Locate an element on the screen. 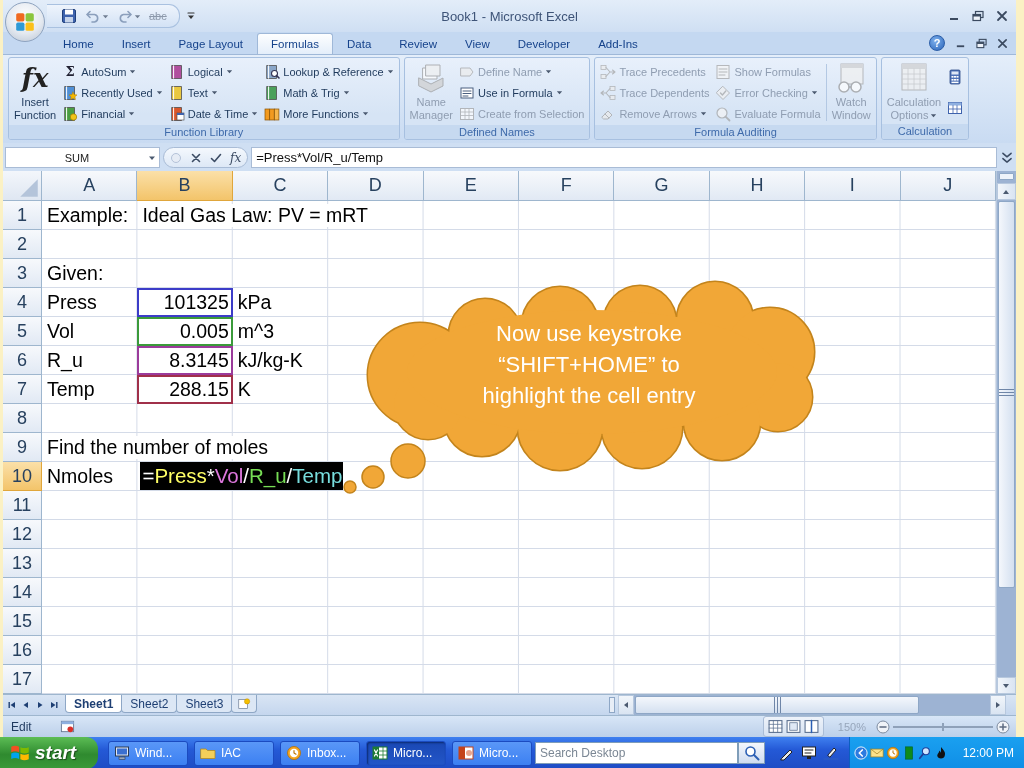 The width and height of the screenshot is (1024, 768). ribbon-button: fx Insert Function is located at coordinates (35, 92).